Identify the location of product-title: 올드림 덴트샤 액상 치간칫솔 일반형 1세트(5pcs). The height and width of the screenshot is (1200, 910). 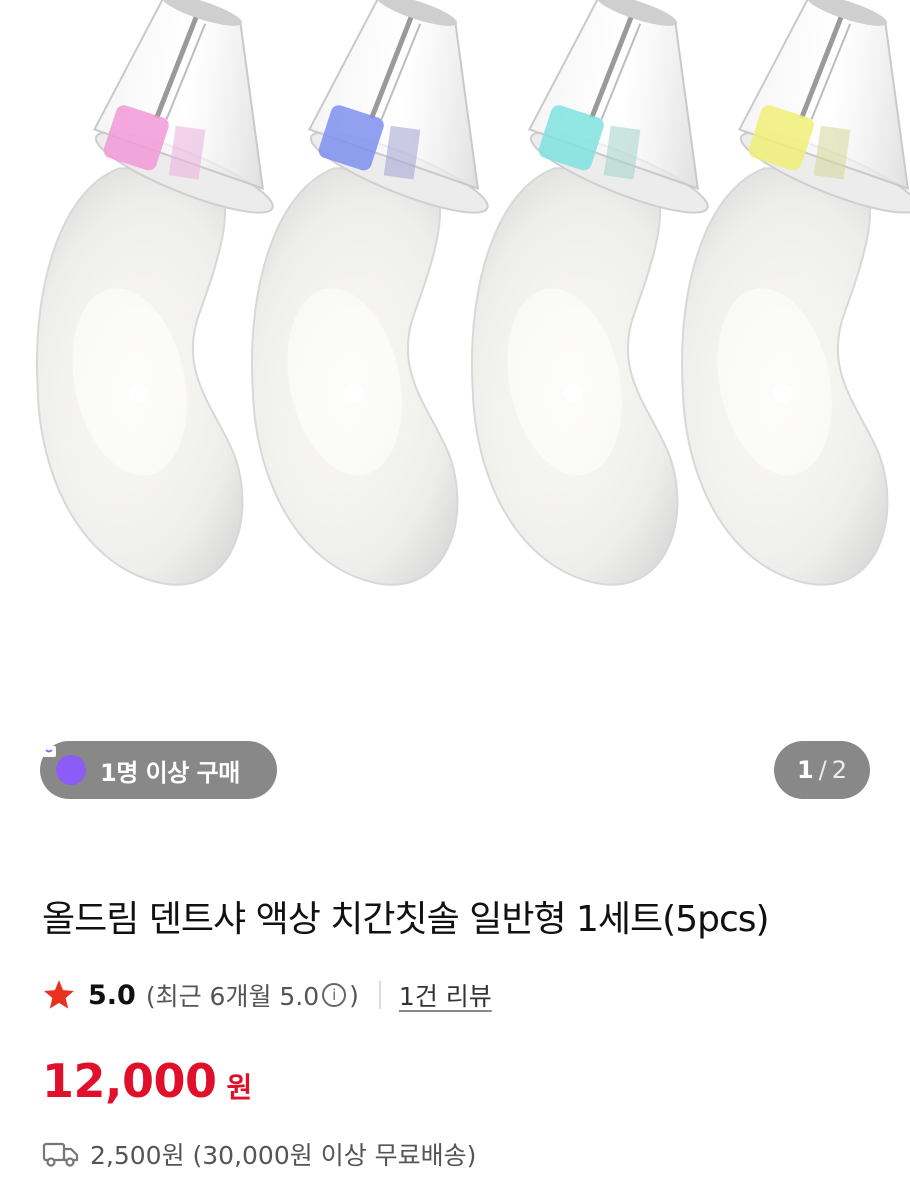
(406, 919).